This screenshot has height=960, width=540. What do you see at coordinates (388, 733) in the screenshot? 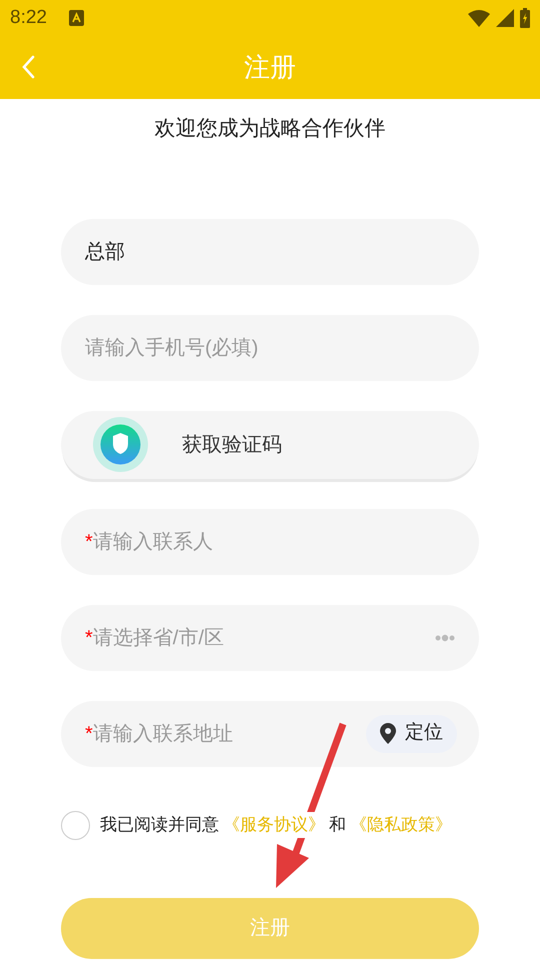
I see `location-pin-icon` at bounding box center [388, 733].